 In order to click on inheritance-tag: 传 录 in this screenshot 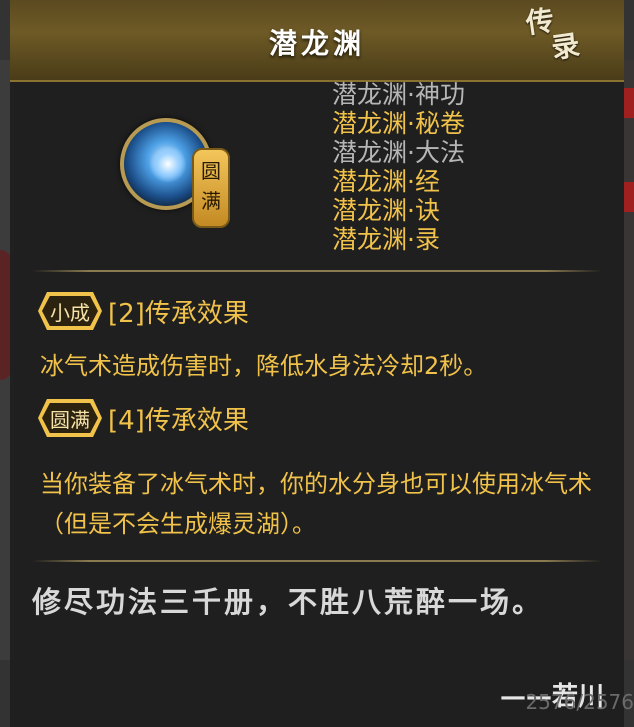, I will do `click(558, 36)`.